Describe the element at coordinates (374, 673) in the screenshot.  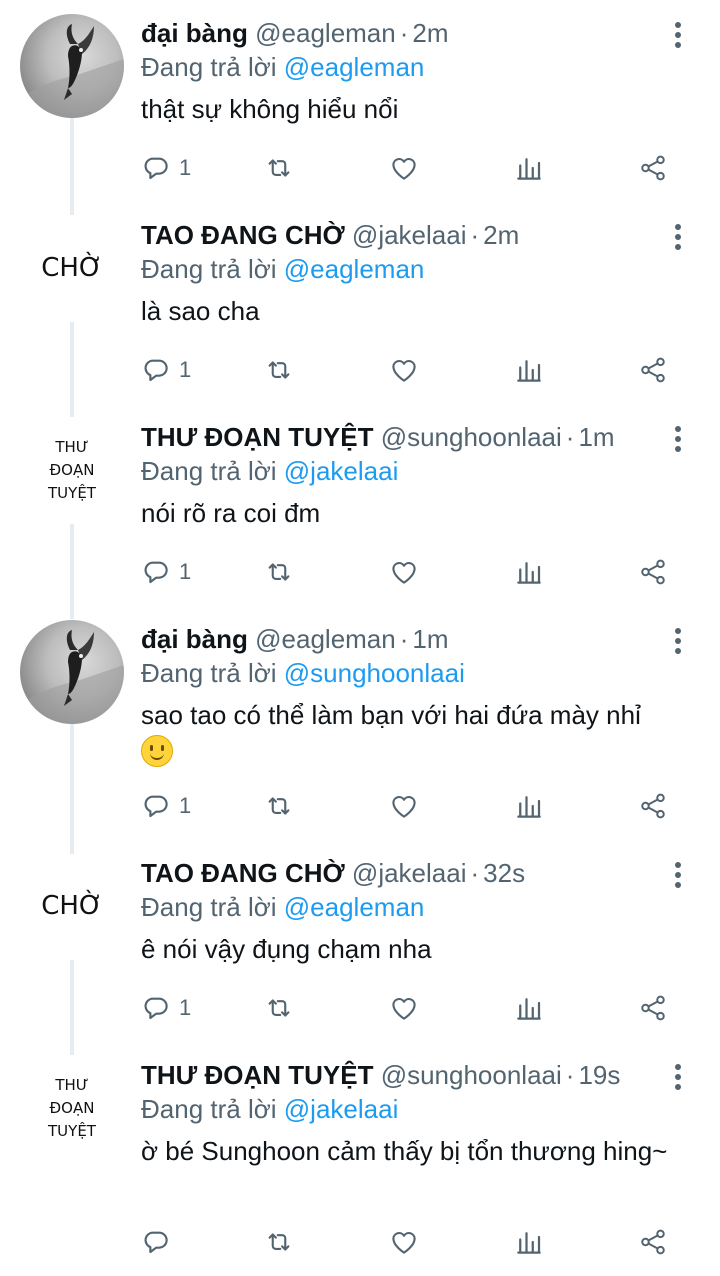
I see `replying-to-mention: @sunghoonlaai` at that location.